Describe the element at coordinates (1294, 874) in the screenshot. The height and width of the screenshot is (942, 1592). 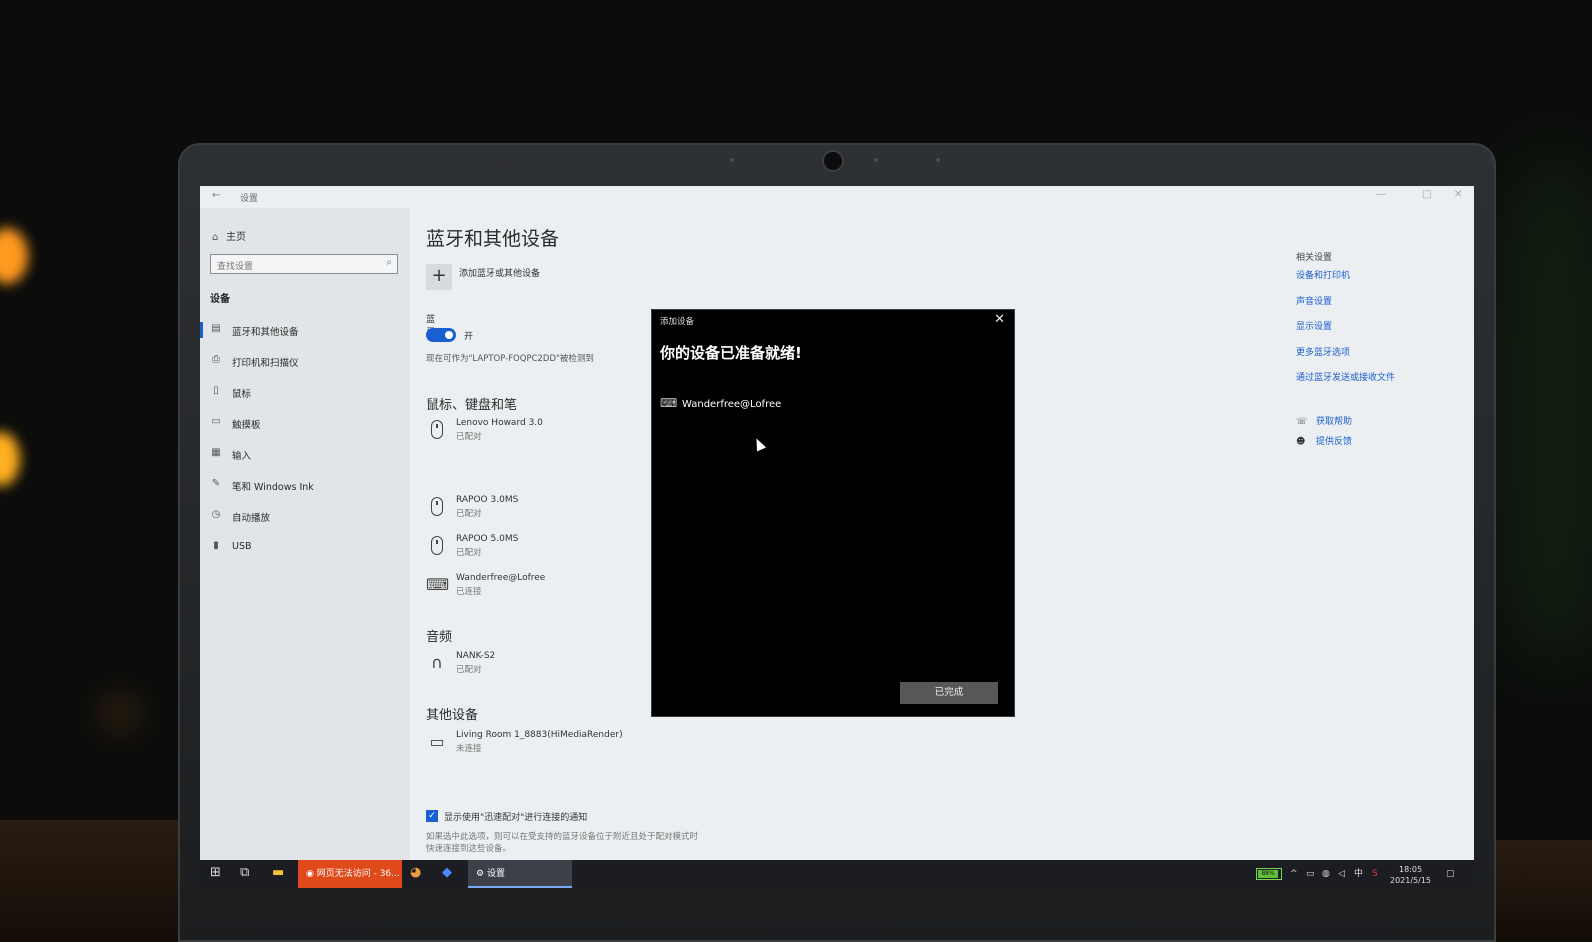
I see `chevron-up-icon: ^` at that location.